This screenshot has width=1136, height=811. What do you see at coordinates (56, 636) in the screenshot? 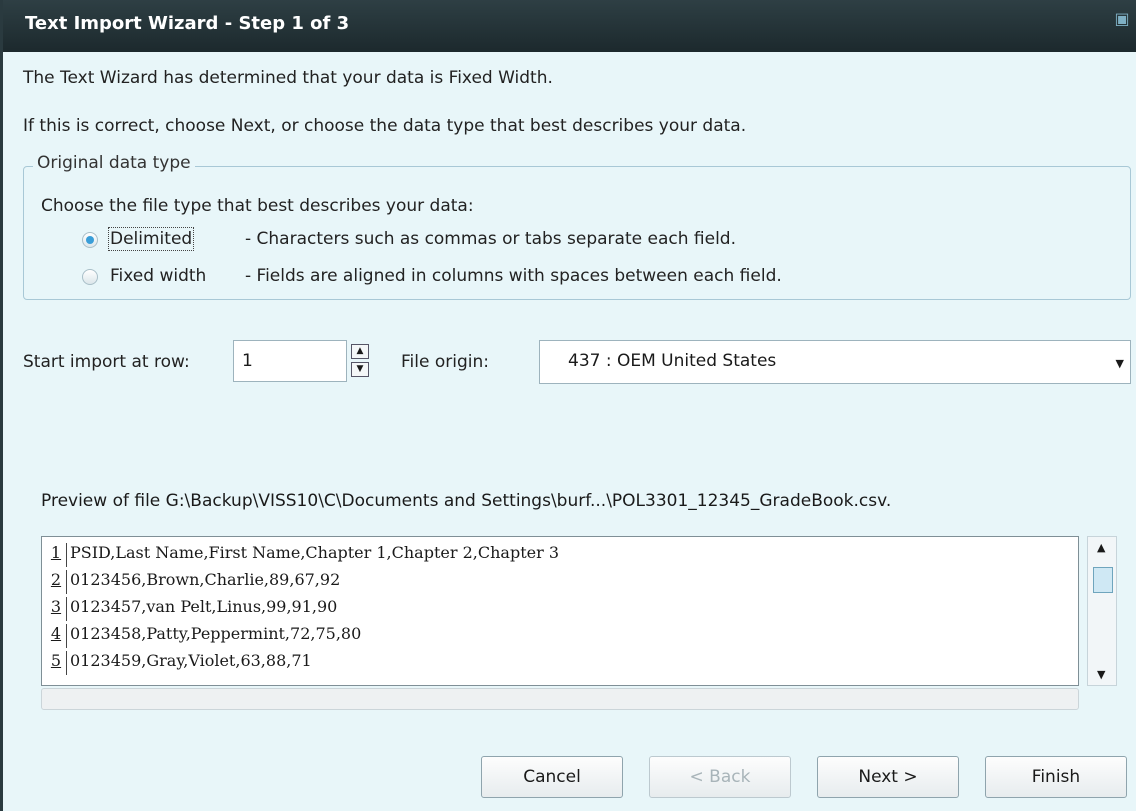
I see `row-number: 4` at bounding box center [56, 636].